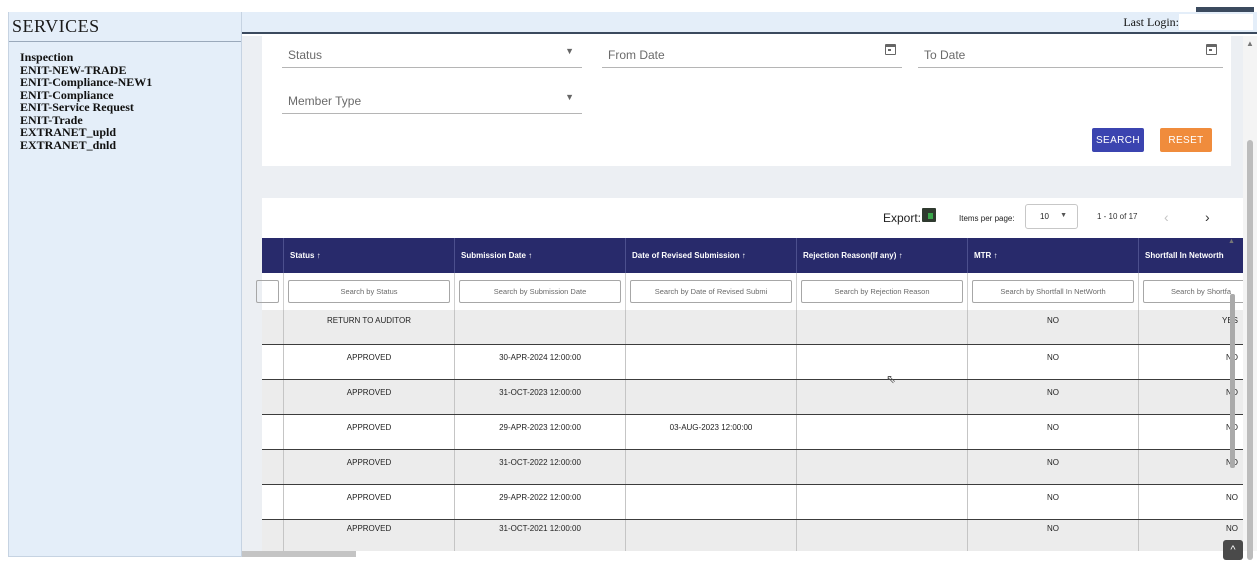 The width and height of the screenshot is (1257, 563). Describe the element at coordinates (881, 255) in the screenshot. I see `column-header-rejection-reason: Rejection Reason(If any) ↑` at that location.